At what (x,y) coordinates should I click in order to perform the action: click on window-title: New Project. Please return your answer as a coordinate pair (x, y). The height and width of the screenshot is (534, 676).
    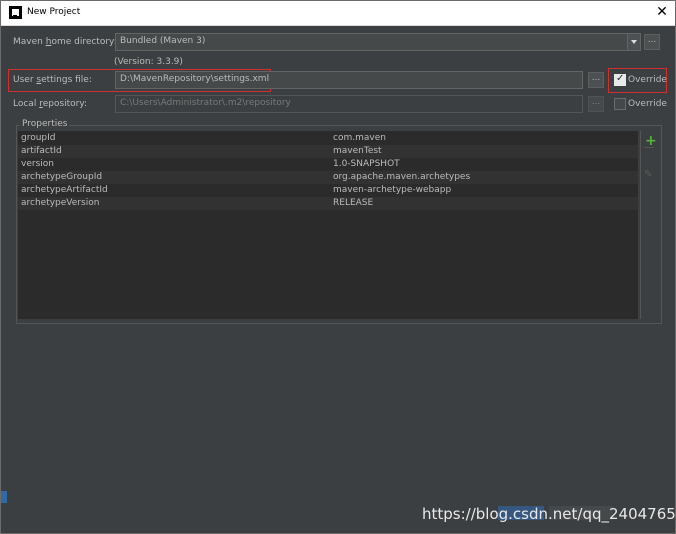
    Looking at the image, I should click on (54, 12).